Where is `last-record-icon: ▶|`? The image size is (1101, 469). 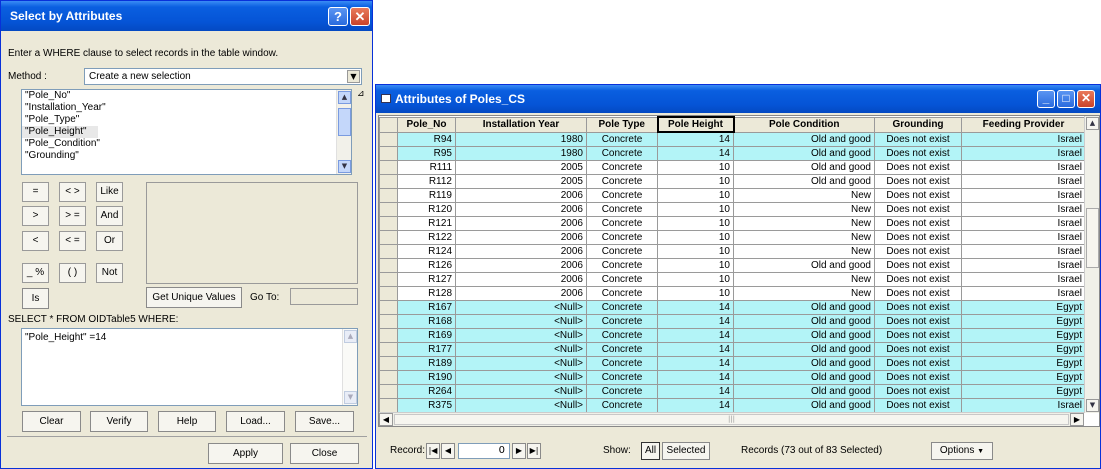 last-record-icon: ▶| is located at coordinates (534, 451).